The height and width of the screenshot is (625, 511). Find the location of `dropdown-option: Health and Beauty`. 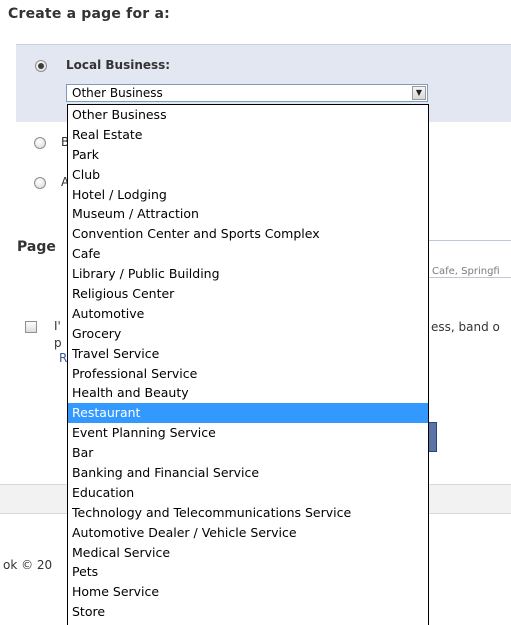

dropdown-option: Health and Beauty is located at coordinates (248, 393).